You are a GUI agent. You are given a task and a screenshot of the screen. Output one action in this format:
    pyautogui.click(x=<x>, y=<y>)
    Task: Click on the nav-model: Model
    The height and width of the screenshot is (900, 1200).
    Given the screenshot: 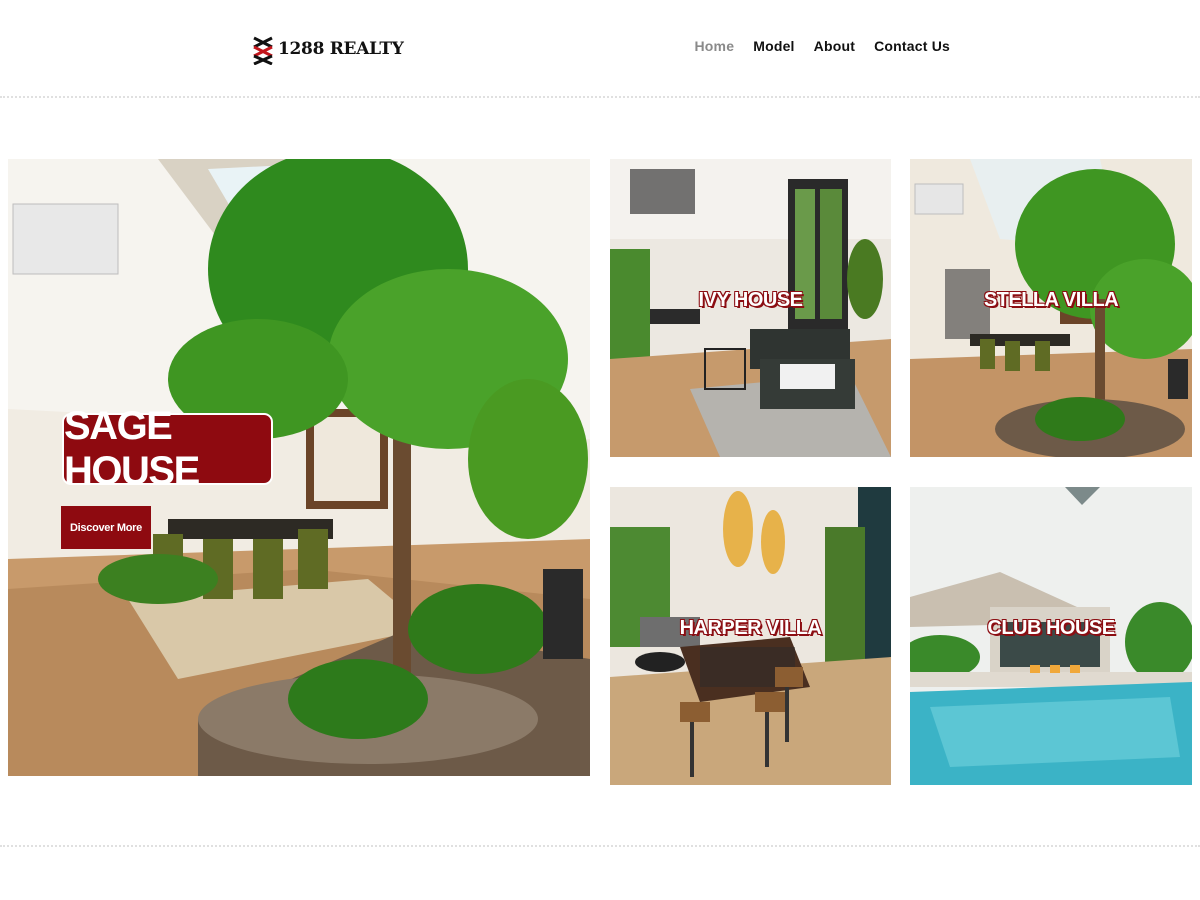 What is the action you would take?
    pyautogui.click(x=773, y=46)
    